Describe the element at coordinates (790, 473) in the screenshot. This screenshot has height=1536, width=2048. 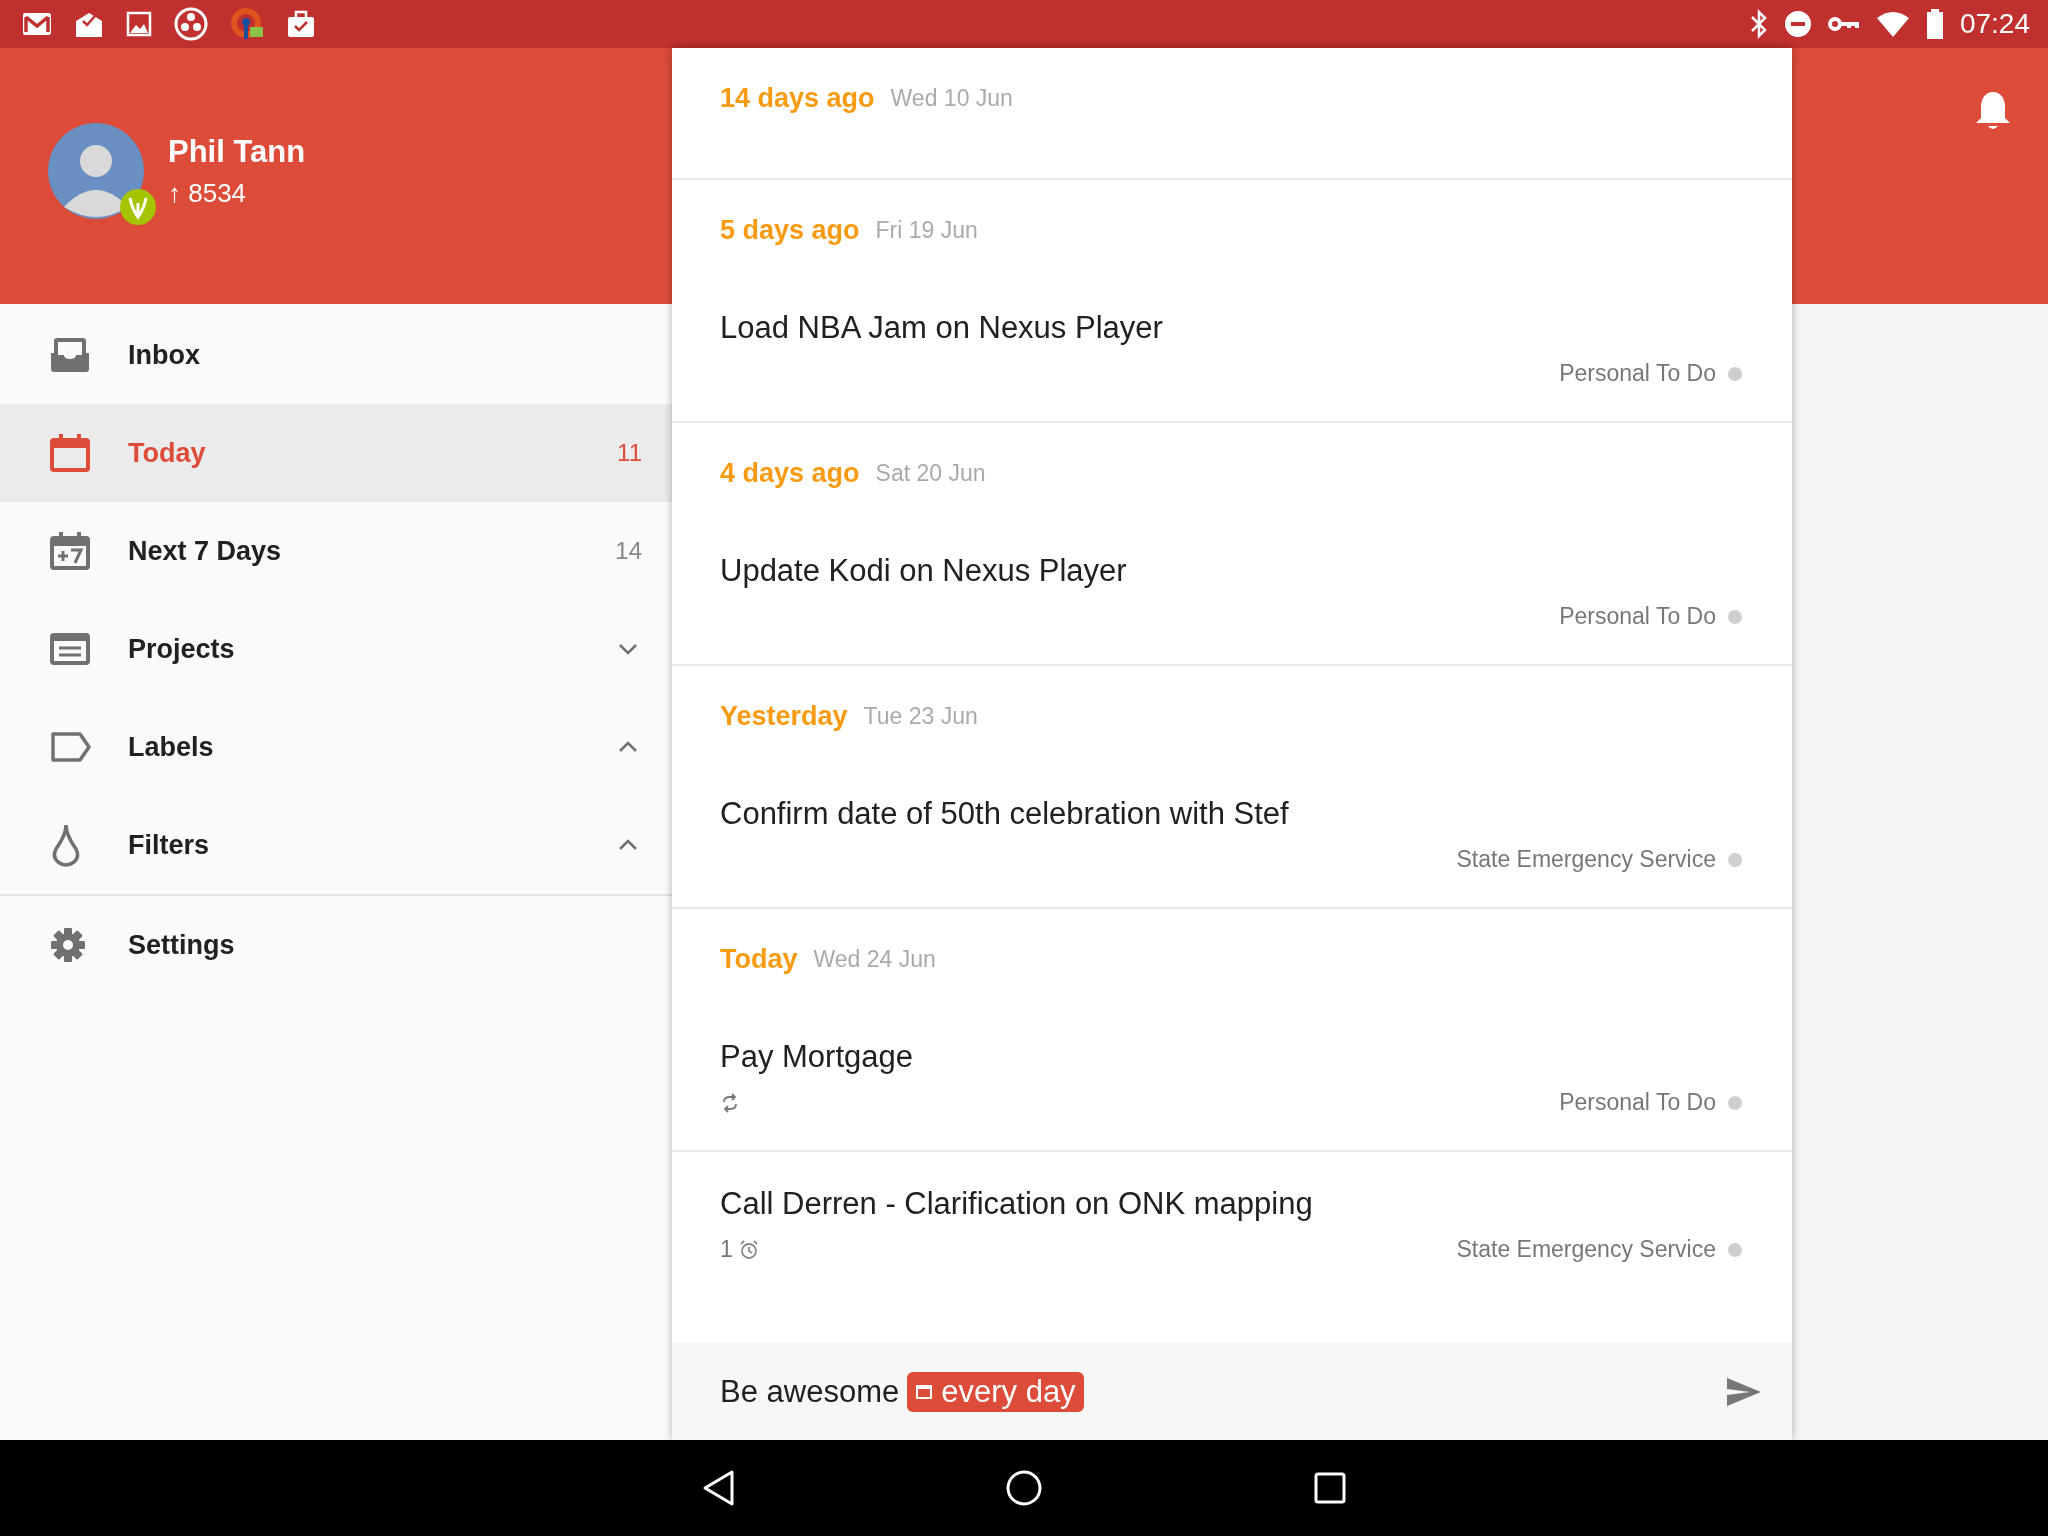
I see `section-relative-date: 4 days ago` at that location.